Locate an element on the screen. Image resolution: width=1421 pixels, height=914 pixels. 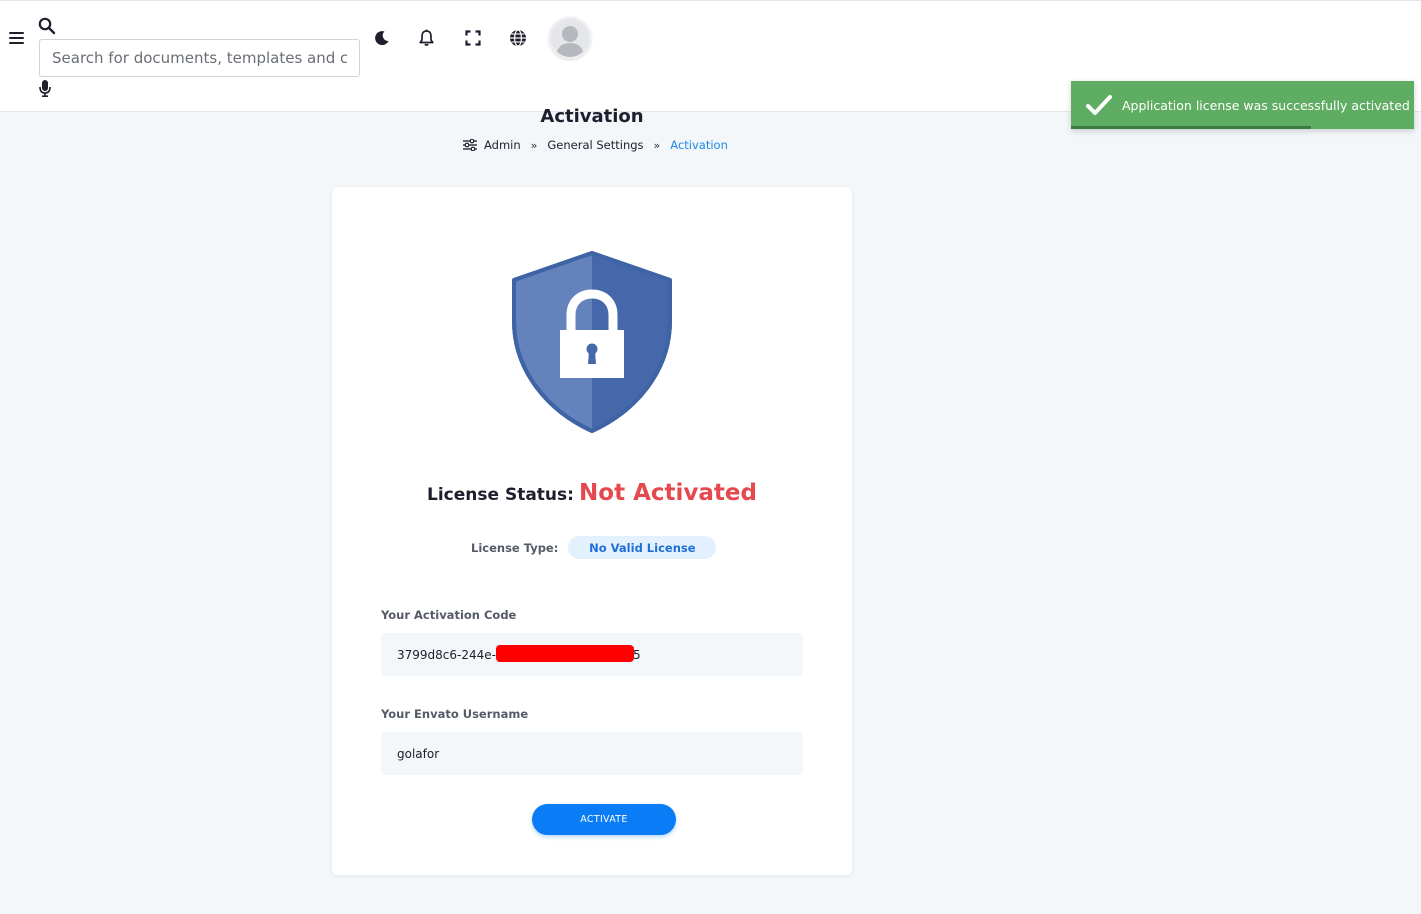
bell-icon is located at coordinates (426, 38).